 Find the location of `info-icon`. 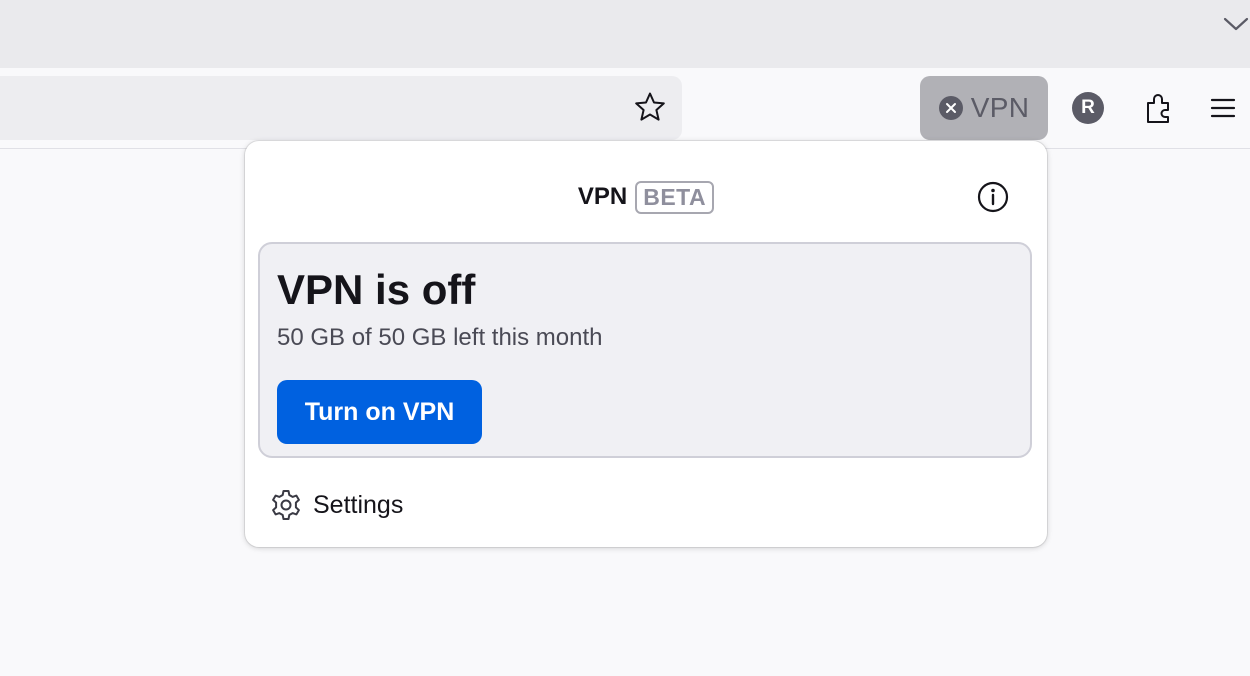

info-icon is located at coordinates (993, 197).